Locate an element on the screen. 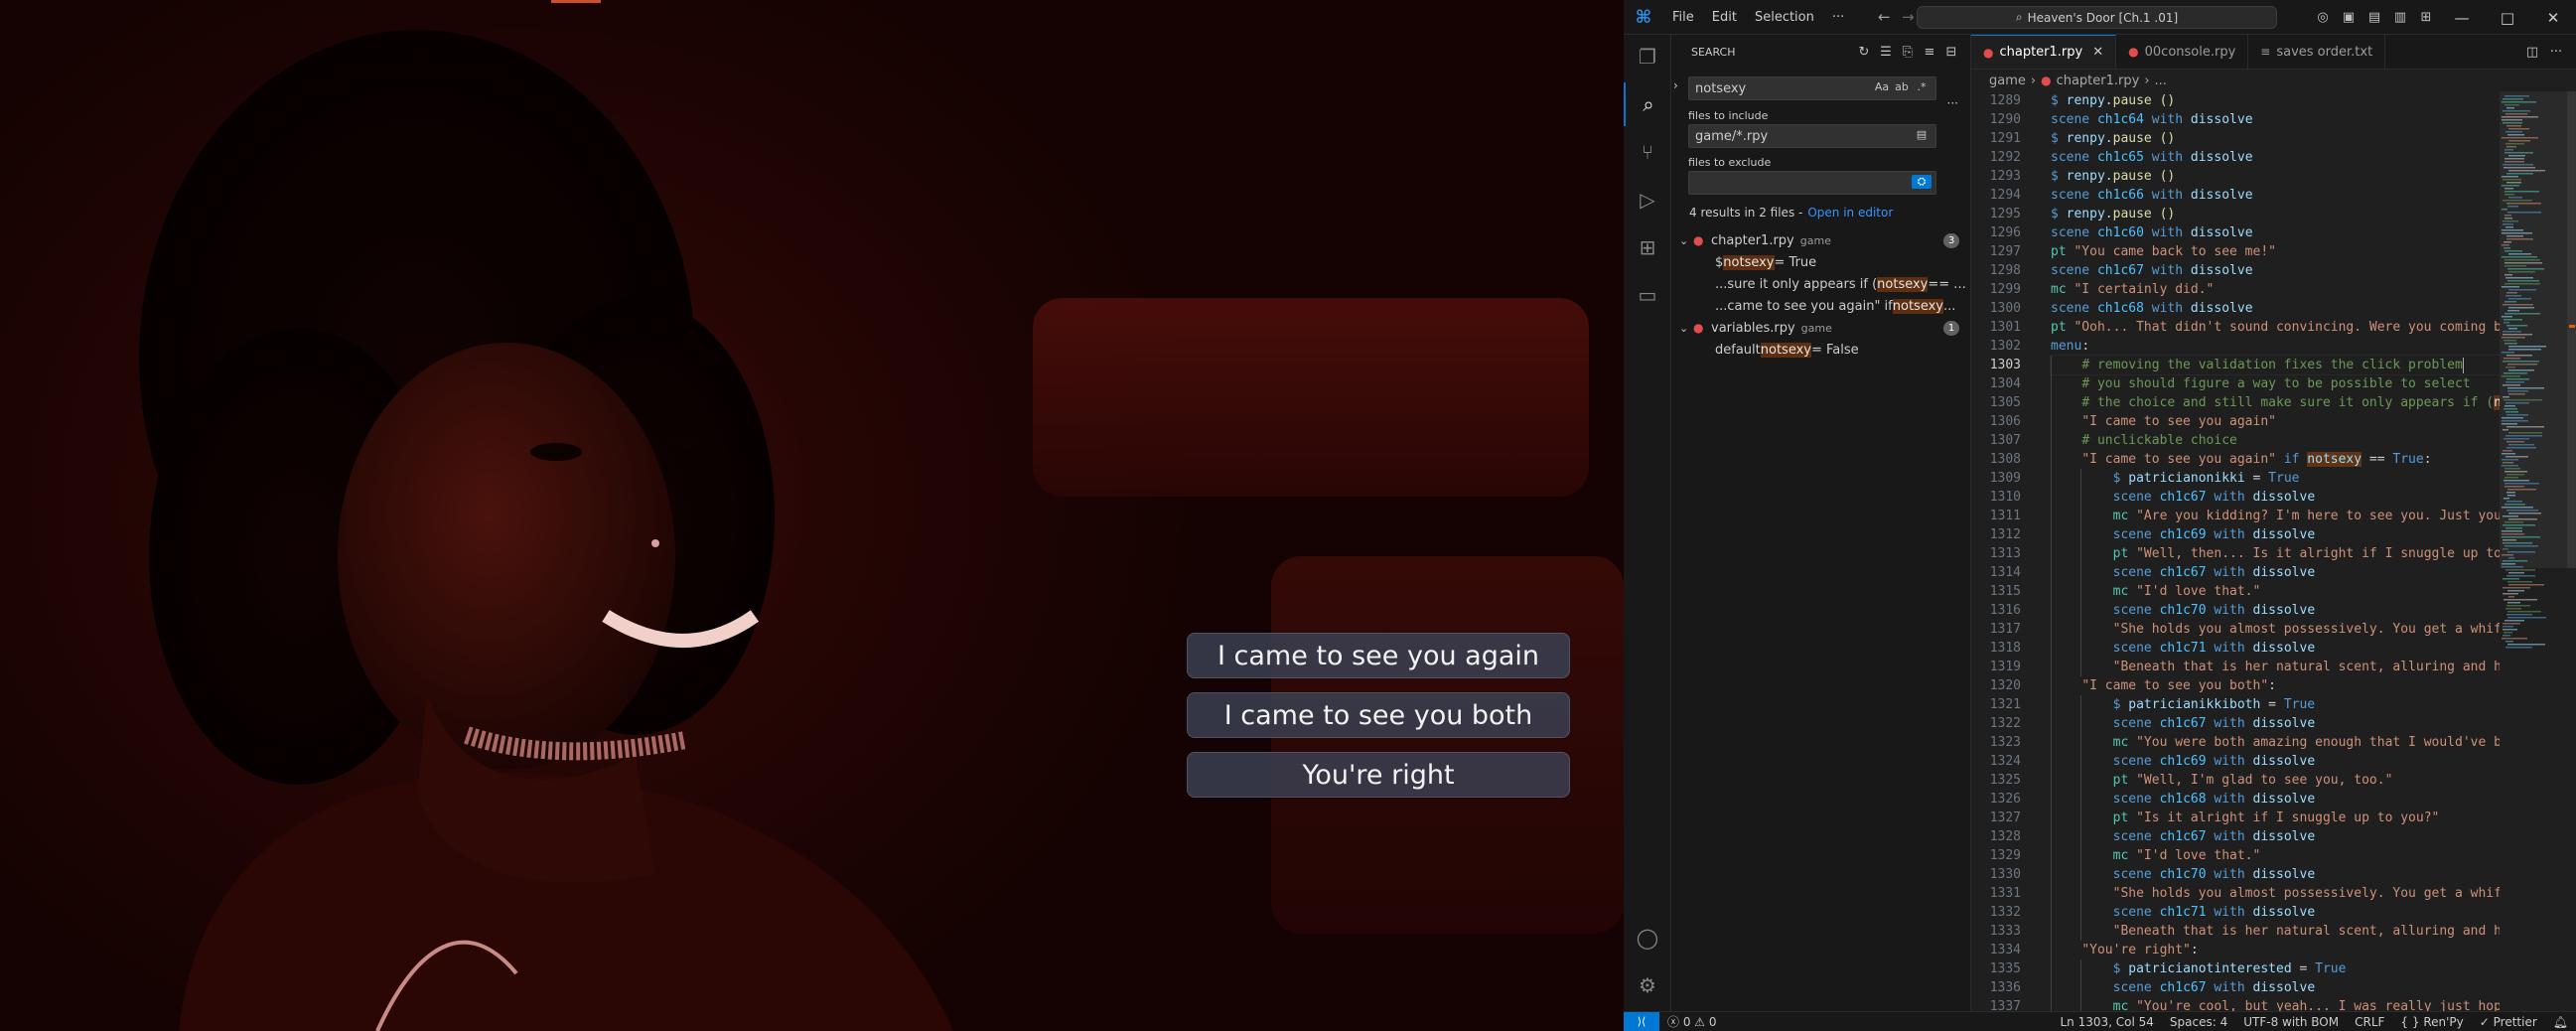  back-arrow-icon: ← is located at coordinates (1885, 17).